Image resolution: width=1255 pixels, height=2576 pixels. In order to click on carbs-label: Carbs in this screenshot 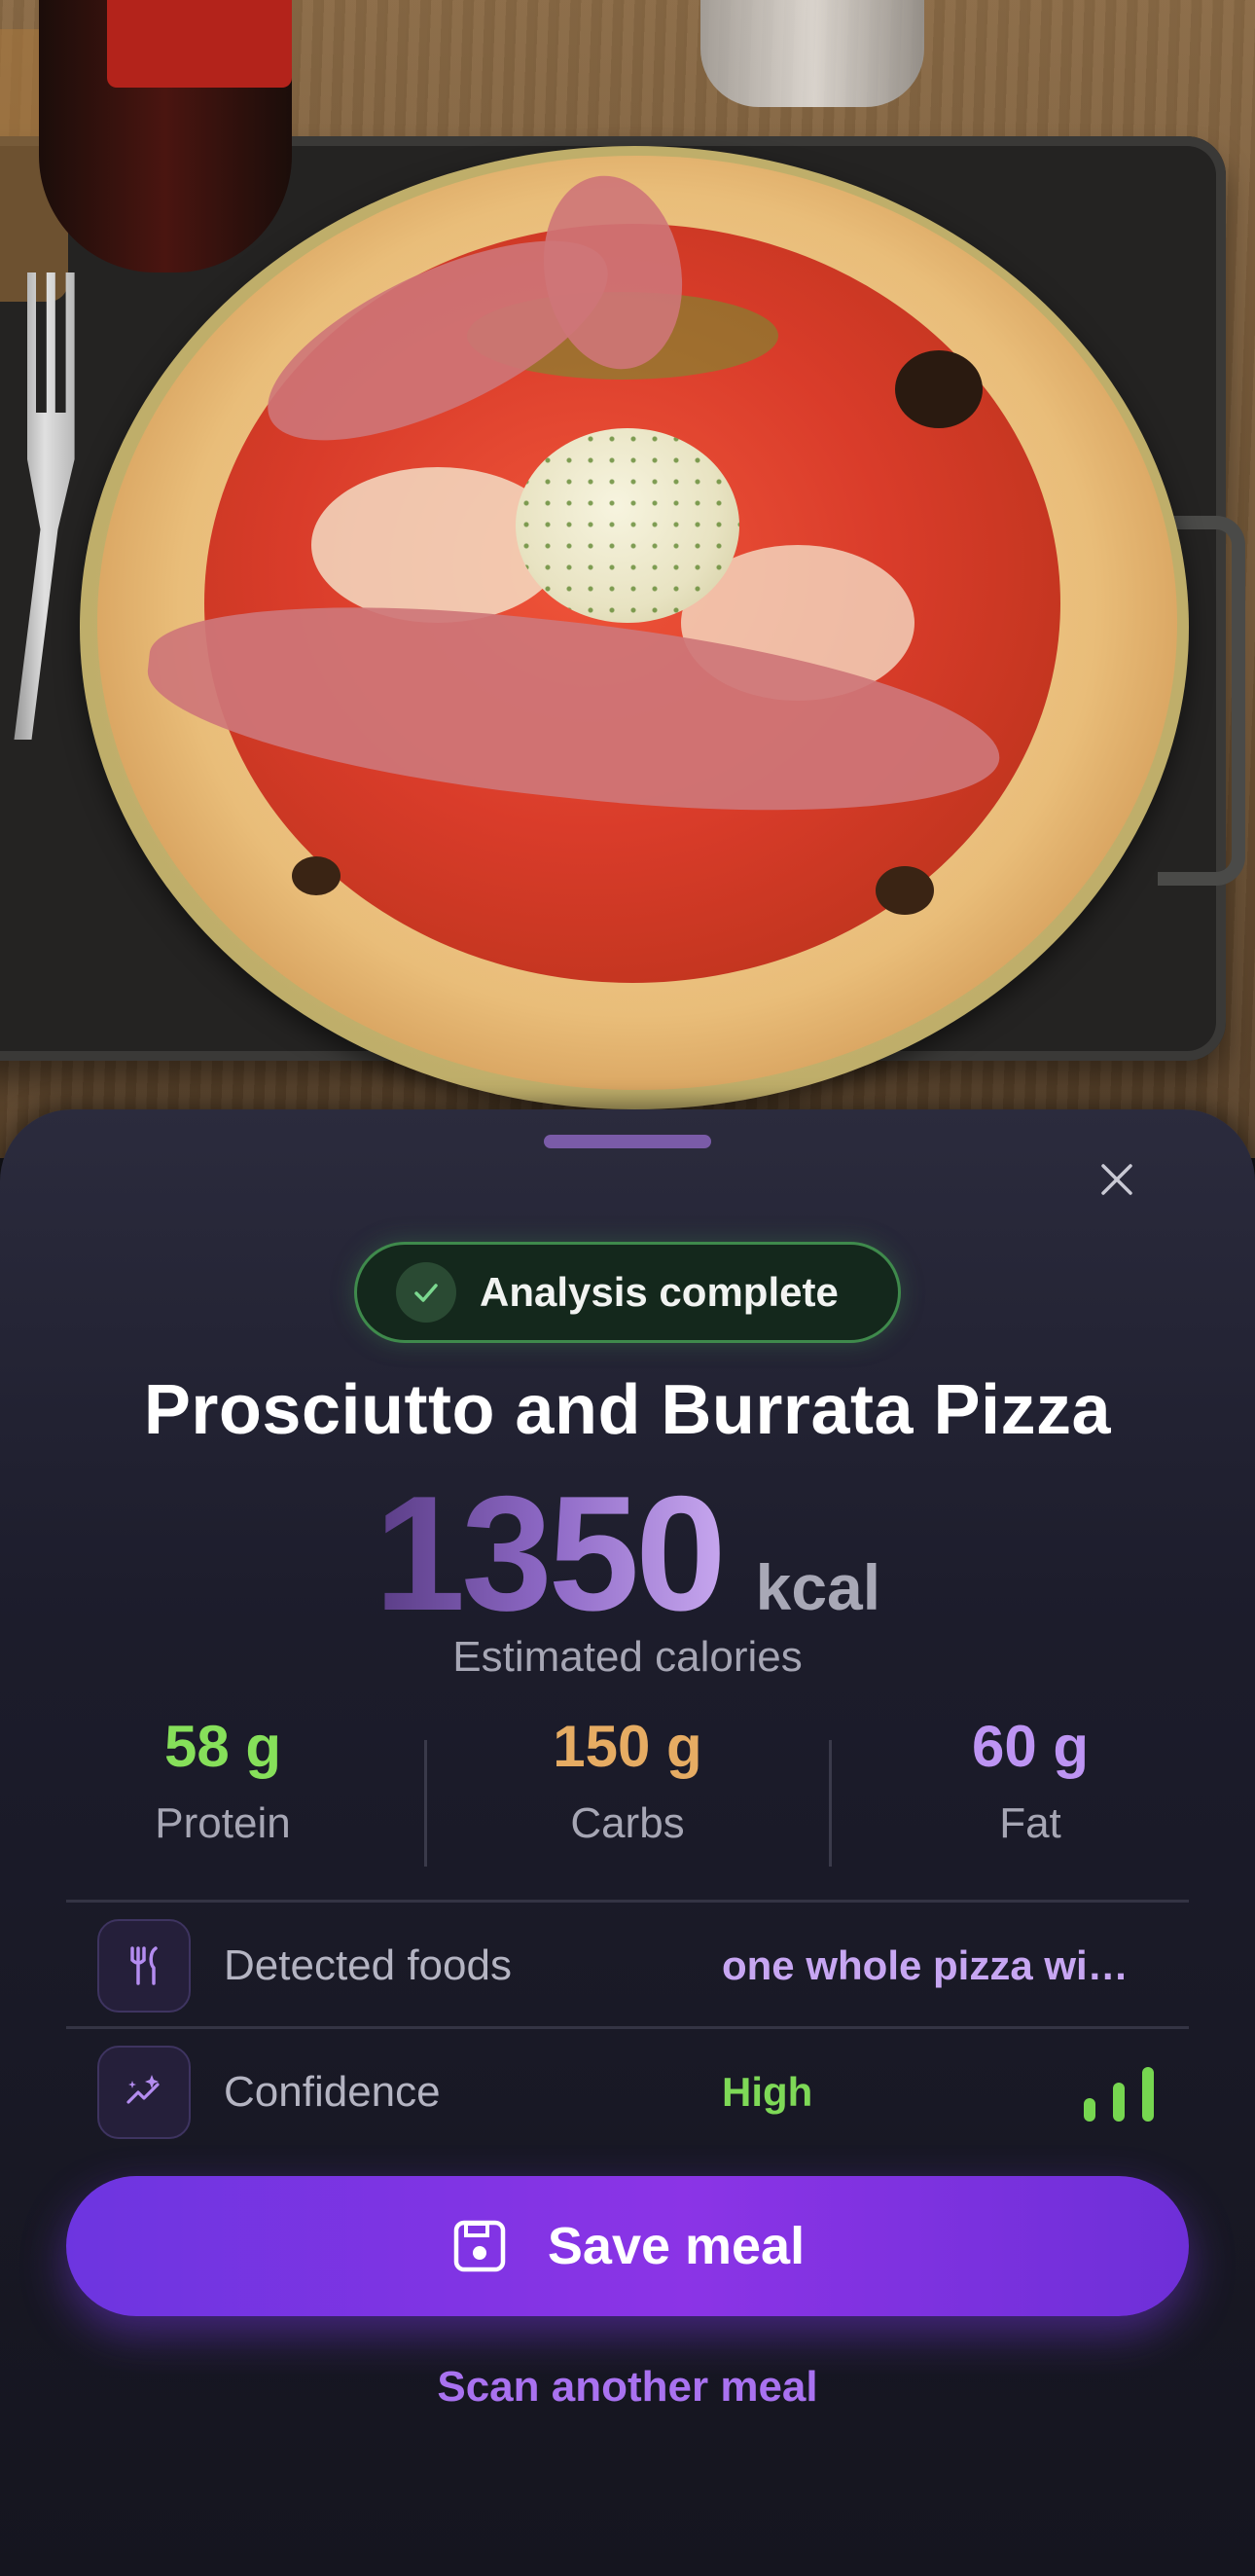, I will do `click(627, 1823)`.